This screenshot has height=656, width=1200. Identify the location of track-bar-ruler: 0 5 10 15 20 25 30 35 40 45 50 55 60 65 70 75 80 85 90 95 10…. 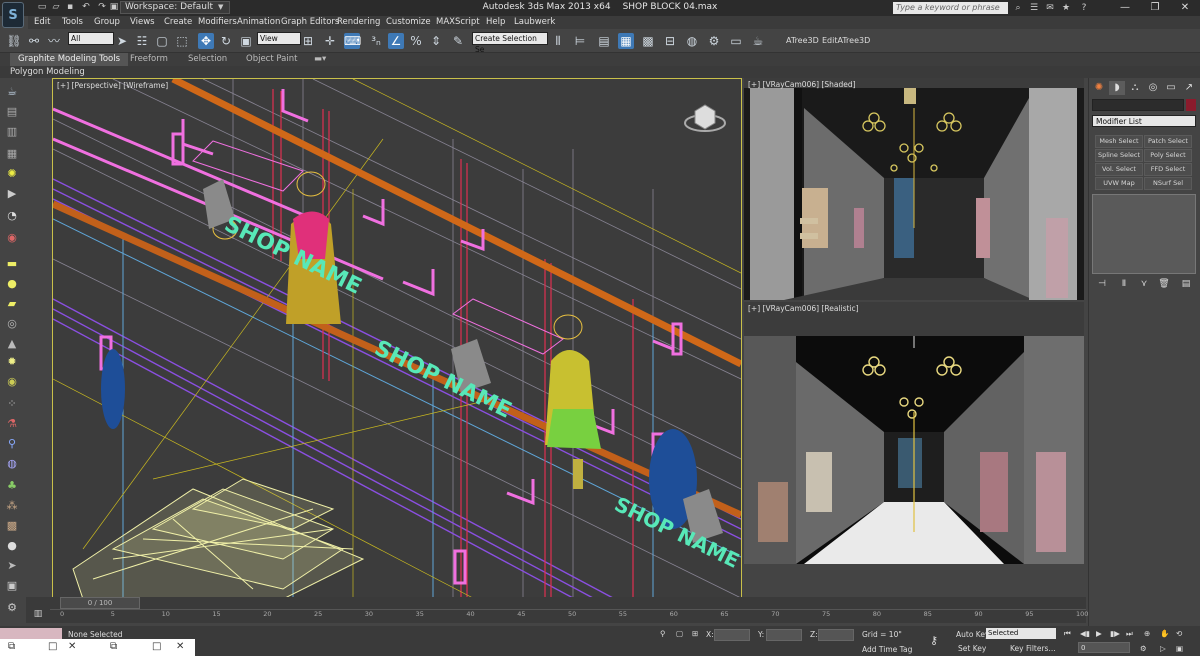
(569, 616).